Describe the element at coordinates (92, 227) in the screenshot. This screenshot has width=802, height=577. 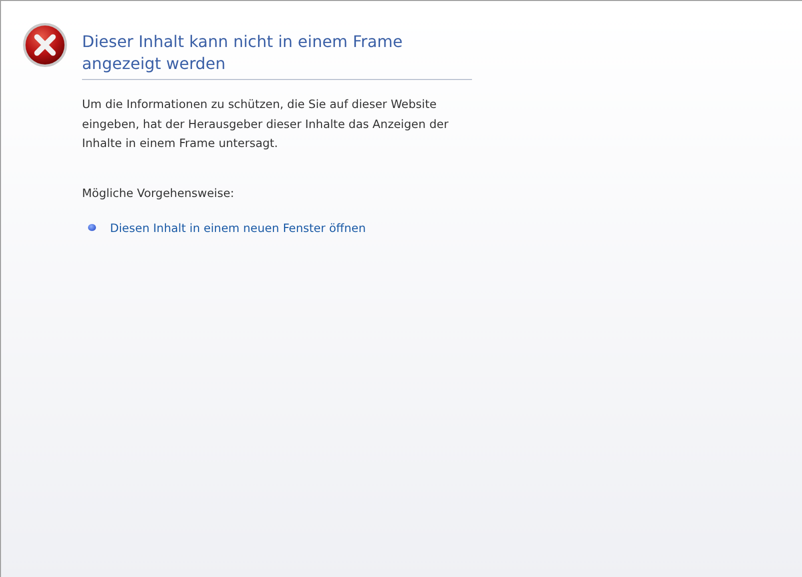
I see `bullet-icon` at that location.